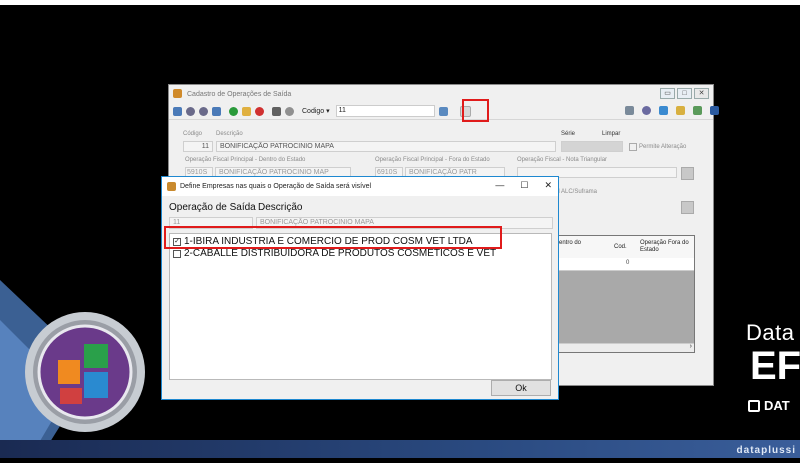 The width and height of the screenshot is (800, 463). What do you see at coordinates (475, 110) in the screenshot?
I see `toolbar-highlight-box` at bounding box center [475, 110].